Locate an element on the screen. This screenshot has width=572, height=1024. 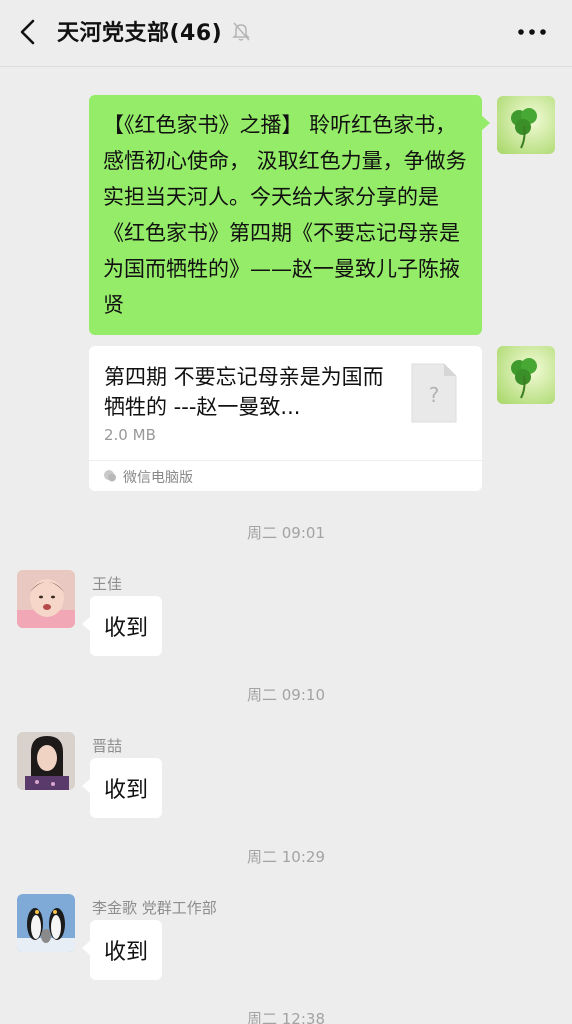
file-size: 2.0 MB is located at coordinates (130, 435).